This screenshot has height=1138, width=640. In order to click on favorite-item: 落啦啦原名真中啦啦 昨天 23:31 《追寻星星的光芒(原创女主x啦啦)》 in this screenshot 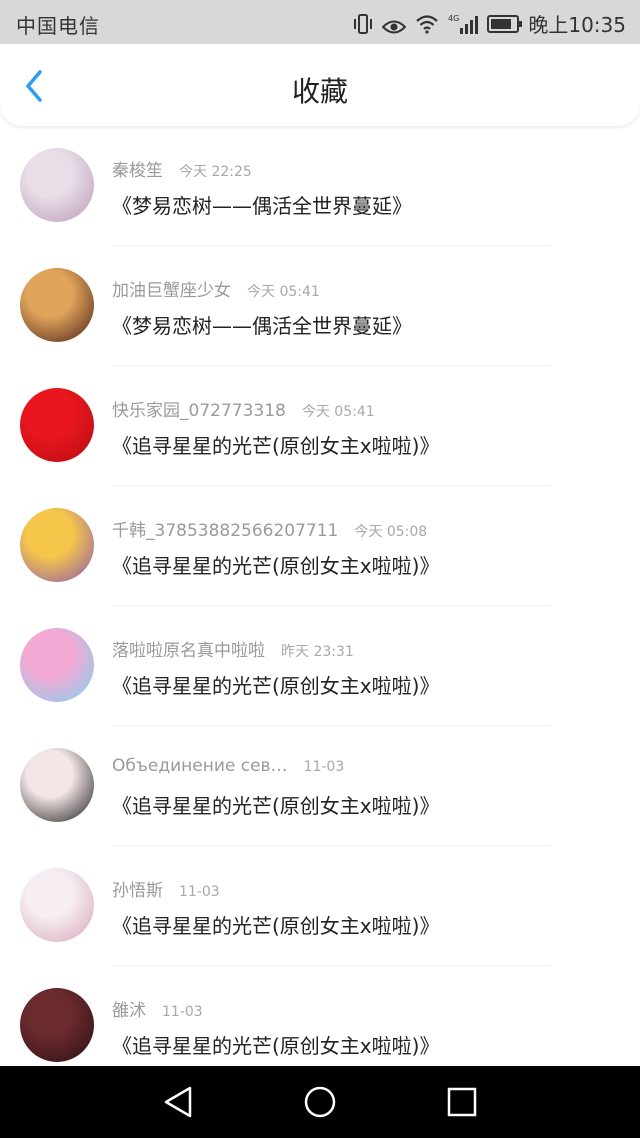, I will do `click(320, 666)`.